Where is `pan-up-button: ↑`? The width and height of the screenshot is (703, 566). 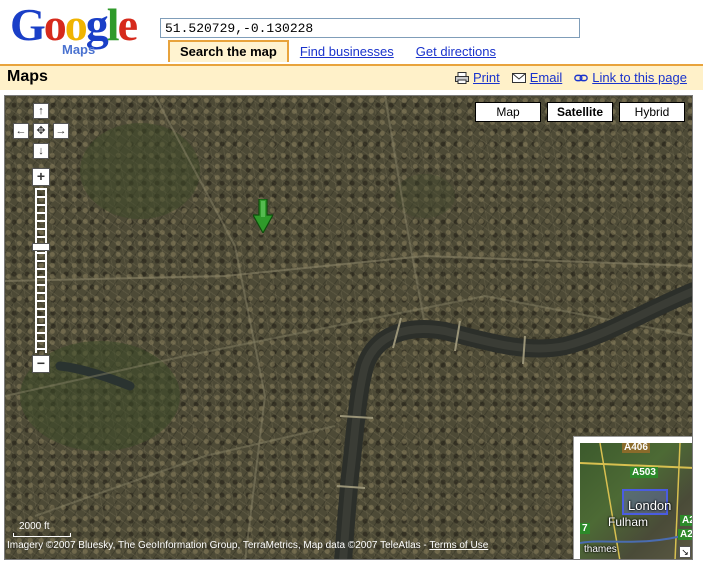 pan-up-button: ↑ is located at coordinates (41, 111).